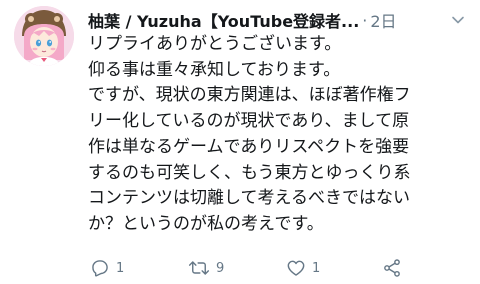 The image size is (480, 284). Describe the element at coordinates (214, 69) in the screenshot. I see `tweet-text-line: 仰る事は重々承知しております。` at that location.